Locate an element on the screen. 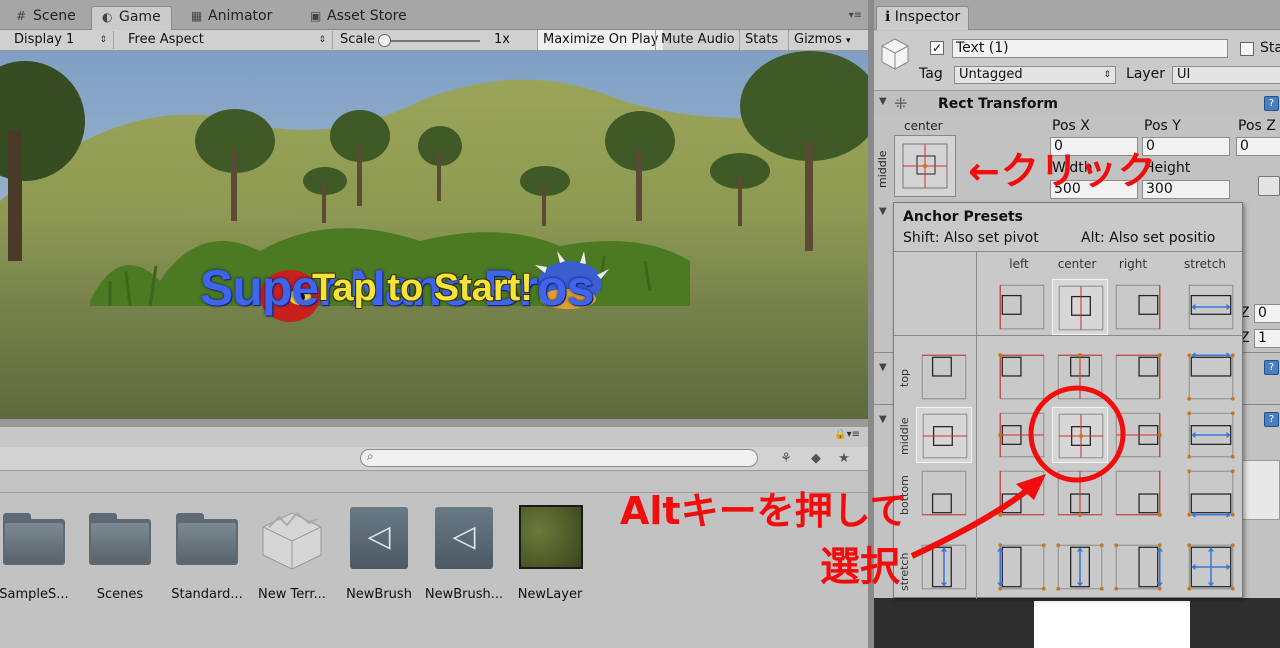 Image resolution: width=1280 pixels, height=648 pixels. anchor-preset-middle-center is located at coordinates (1080, 435).